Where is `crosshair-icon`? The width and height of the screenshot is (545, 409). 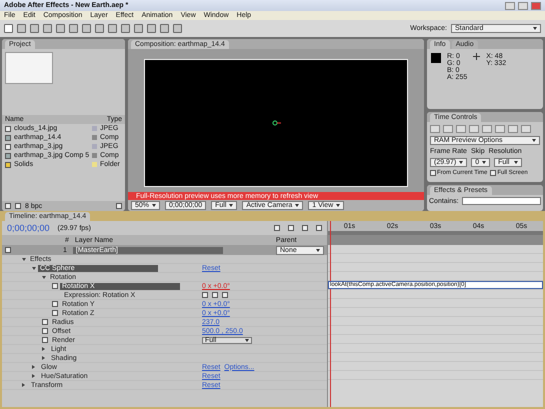
crosshair-icon is located at coordinates (476, 56).